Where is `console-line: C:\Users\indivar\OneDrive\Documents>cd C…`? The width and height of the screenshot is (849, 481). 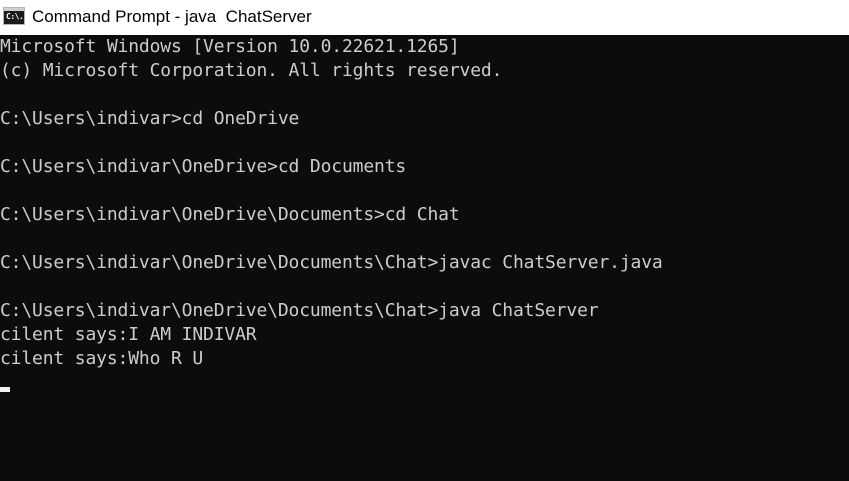
console-line: C:\Users\indivar\OneDrive\Documents>cd C… is located at coordinates (230, 214).